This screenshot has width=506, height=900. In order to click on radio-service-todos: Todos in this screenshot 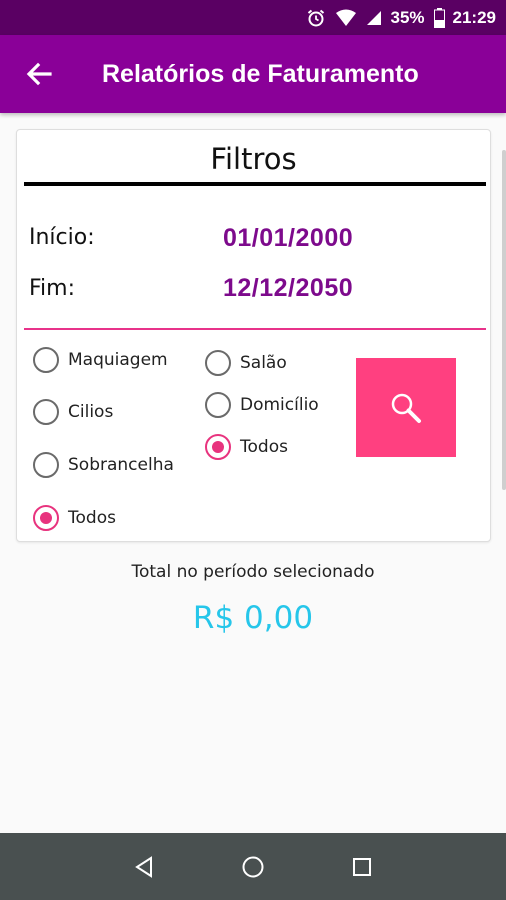, I will do `click(74, 518)`.